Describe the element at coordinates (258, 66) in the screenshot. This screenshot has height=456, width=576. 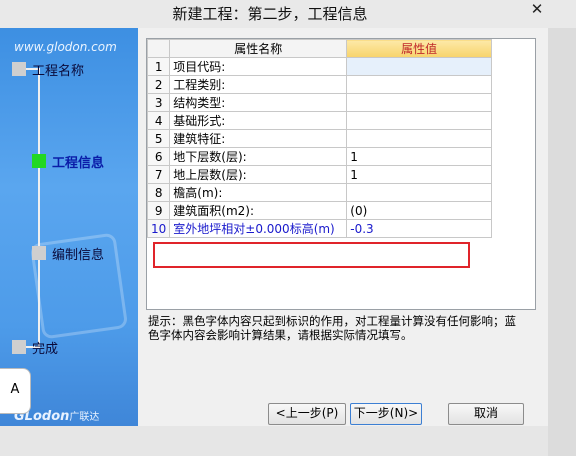
I see `property-name: 项目代码:` at that location.